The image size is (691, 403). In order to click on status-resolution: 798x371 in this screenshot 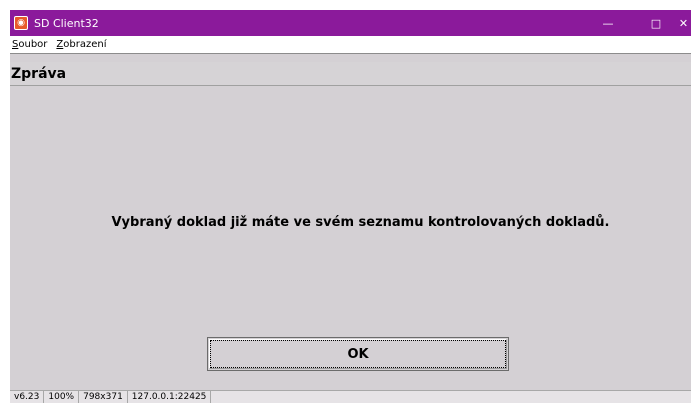, I will do `click(103, 396)`.